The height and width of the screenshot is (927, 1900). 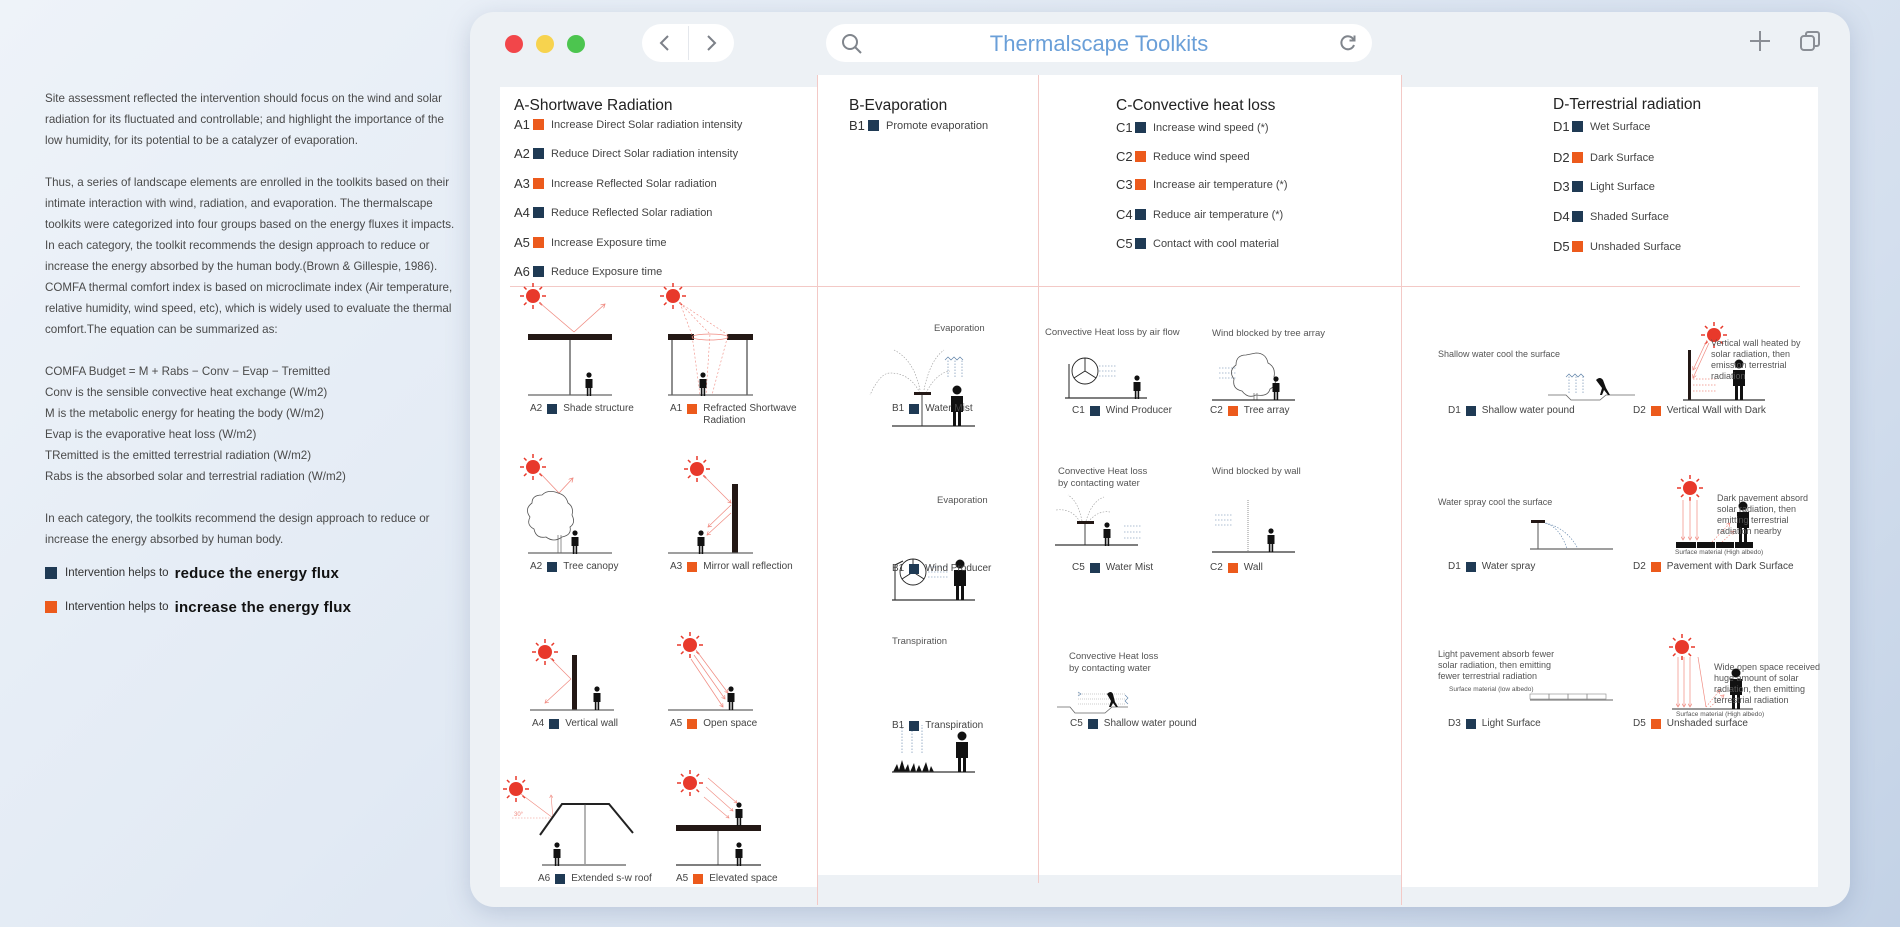 What do you see at coordinates (565, 503) in the screenshot?
I see `figure-tree-canopy` at bounding box center [565, 503].